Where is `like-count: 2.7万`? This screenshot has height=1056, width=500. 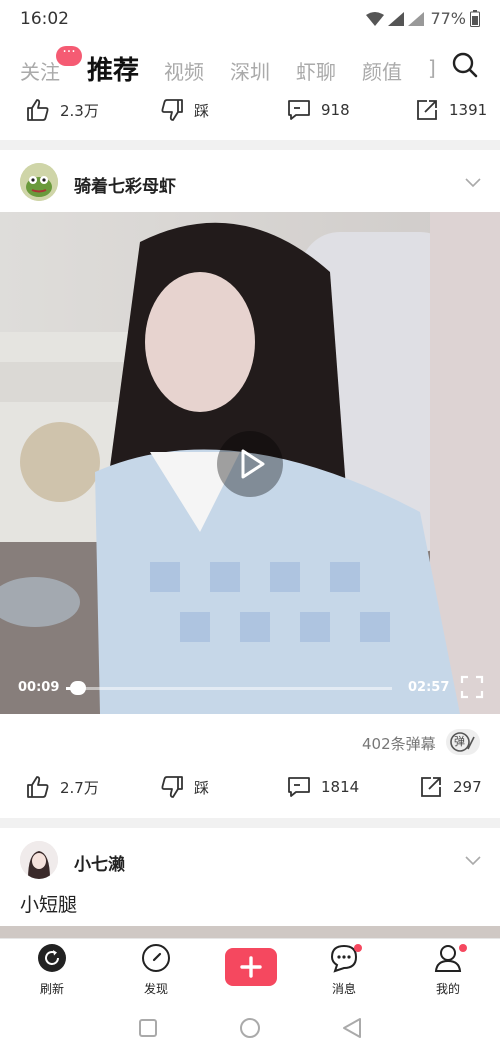
like-count: 2.7万 is located at coordinates (79, 787).